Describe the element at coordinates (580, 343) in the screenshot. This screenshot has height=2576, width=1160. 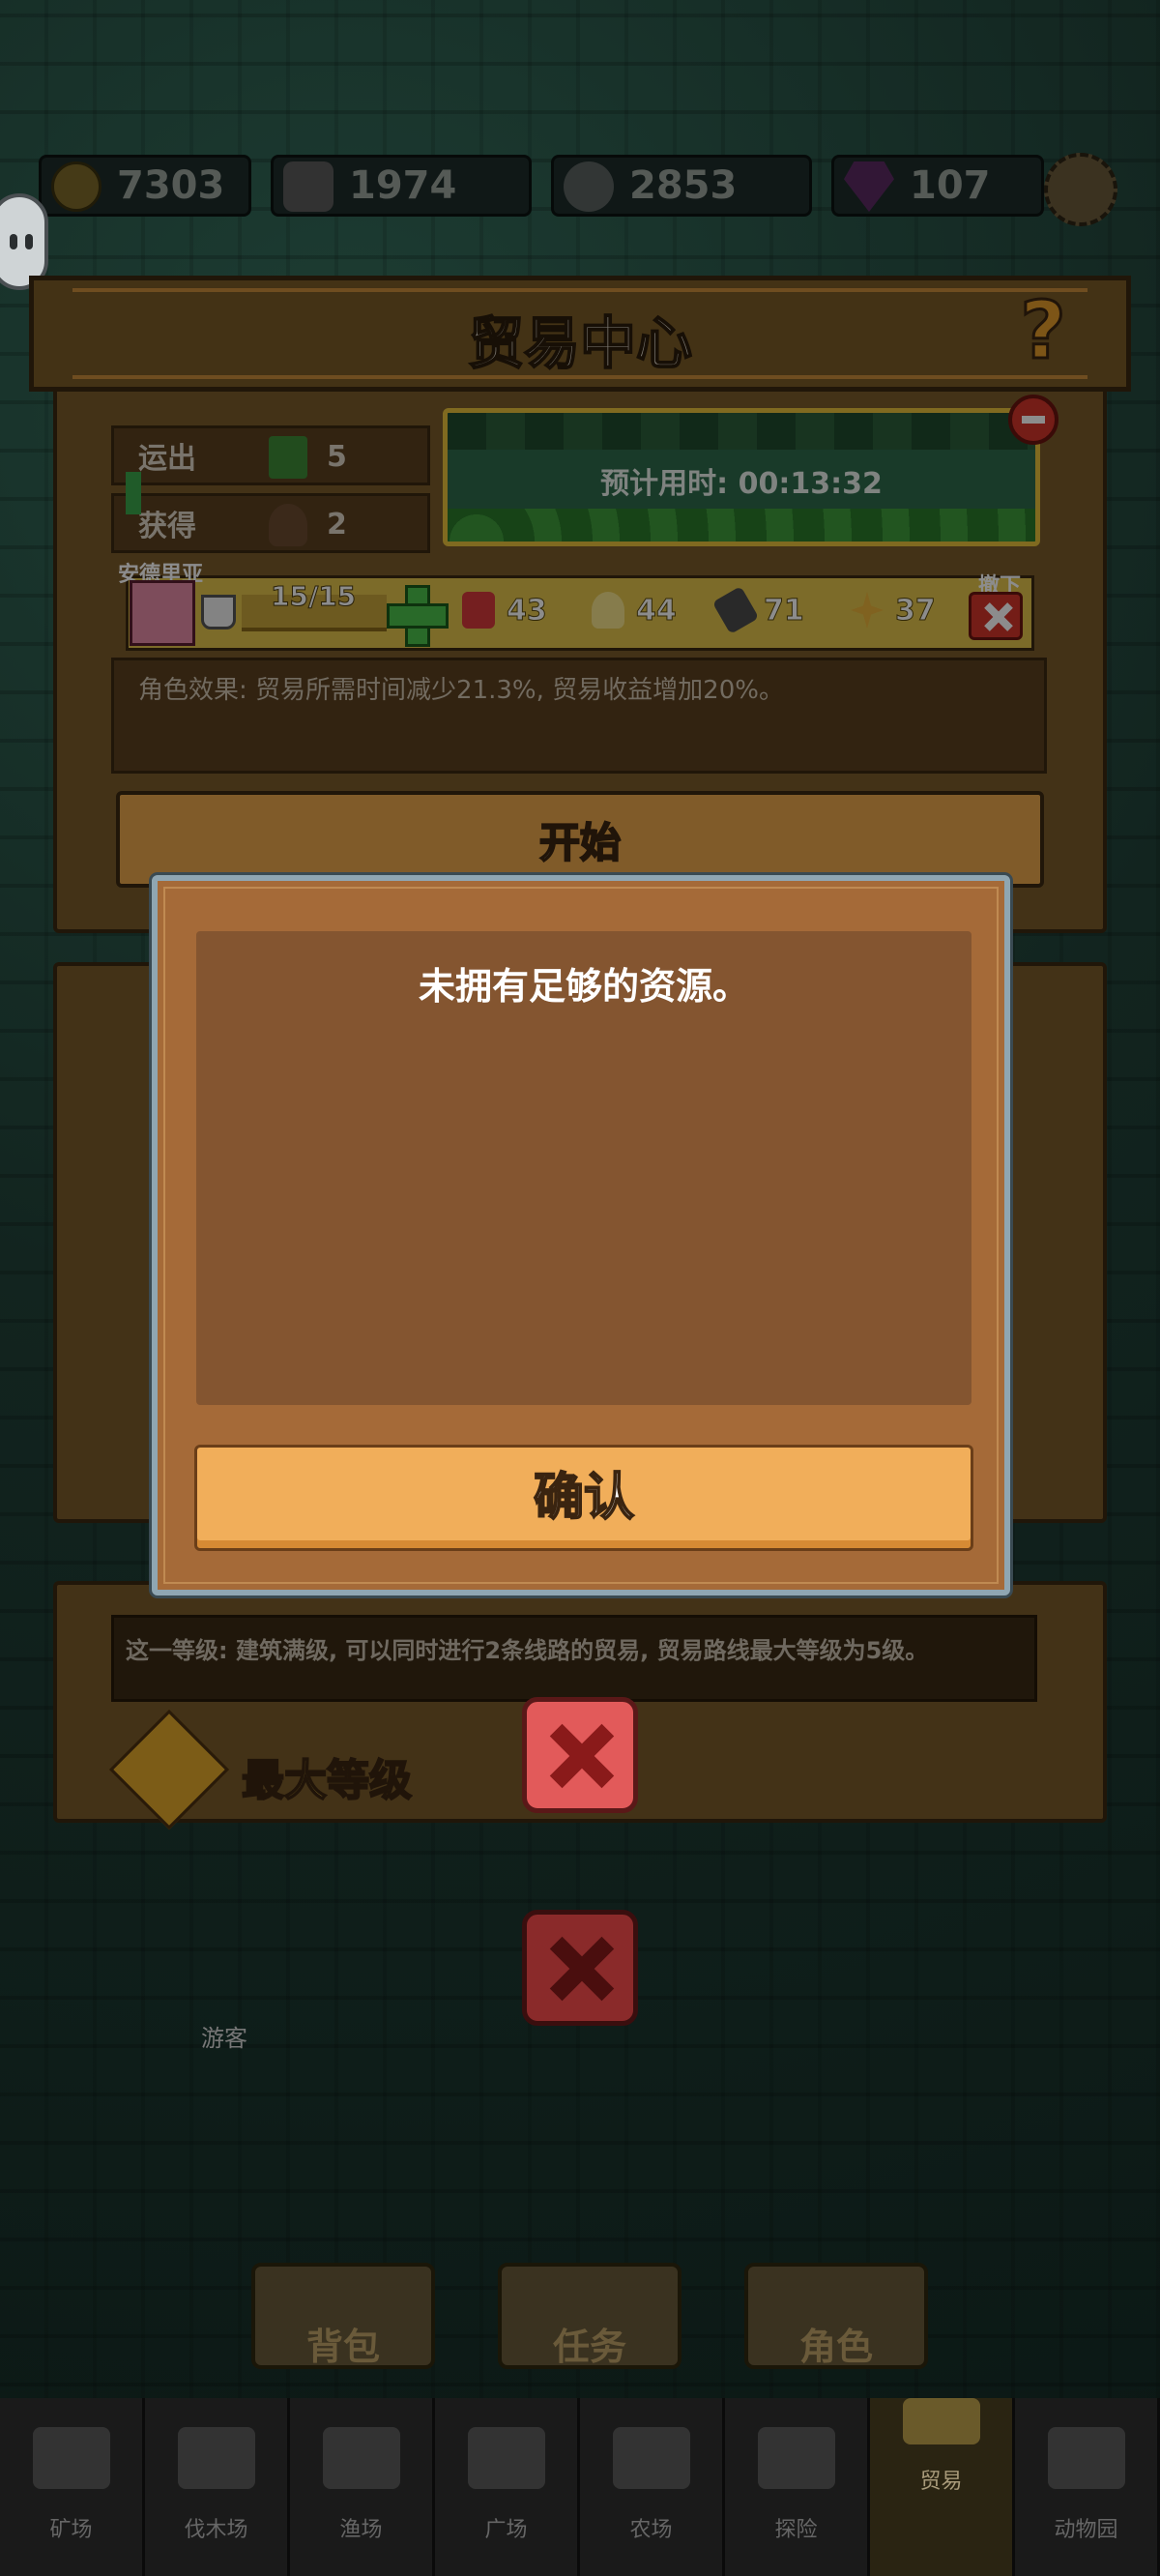
I see `page-title: 贸易中心` at that location.